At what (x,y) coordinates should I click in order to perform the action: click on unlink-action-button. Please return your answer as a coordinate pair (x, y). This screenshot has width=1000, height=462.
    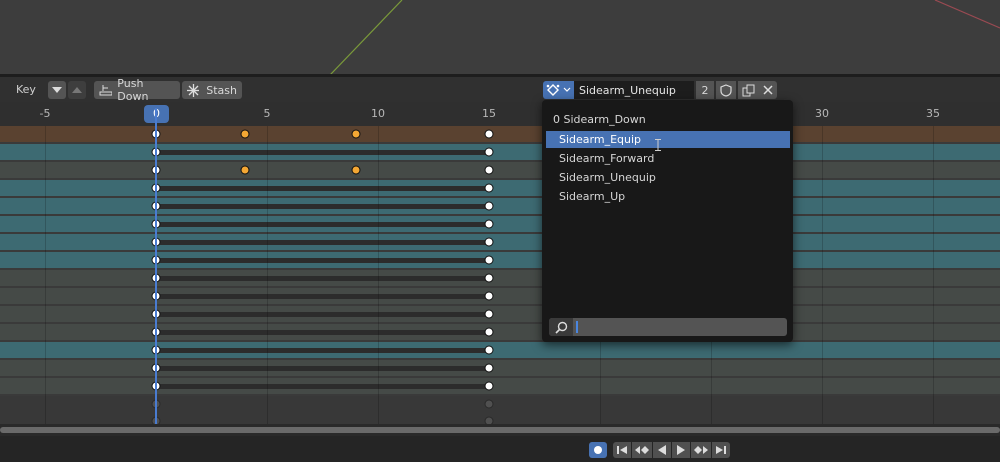
    Looking at the image, I should click on (767, 90).